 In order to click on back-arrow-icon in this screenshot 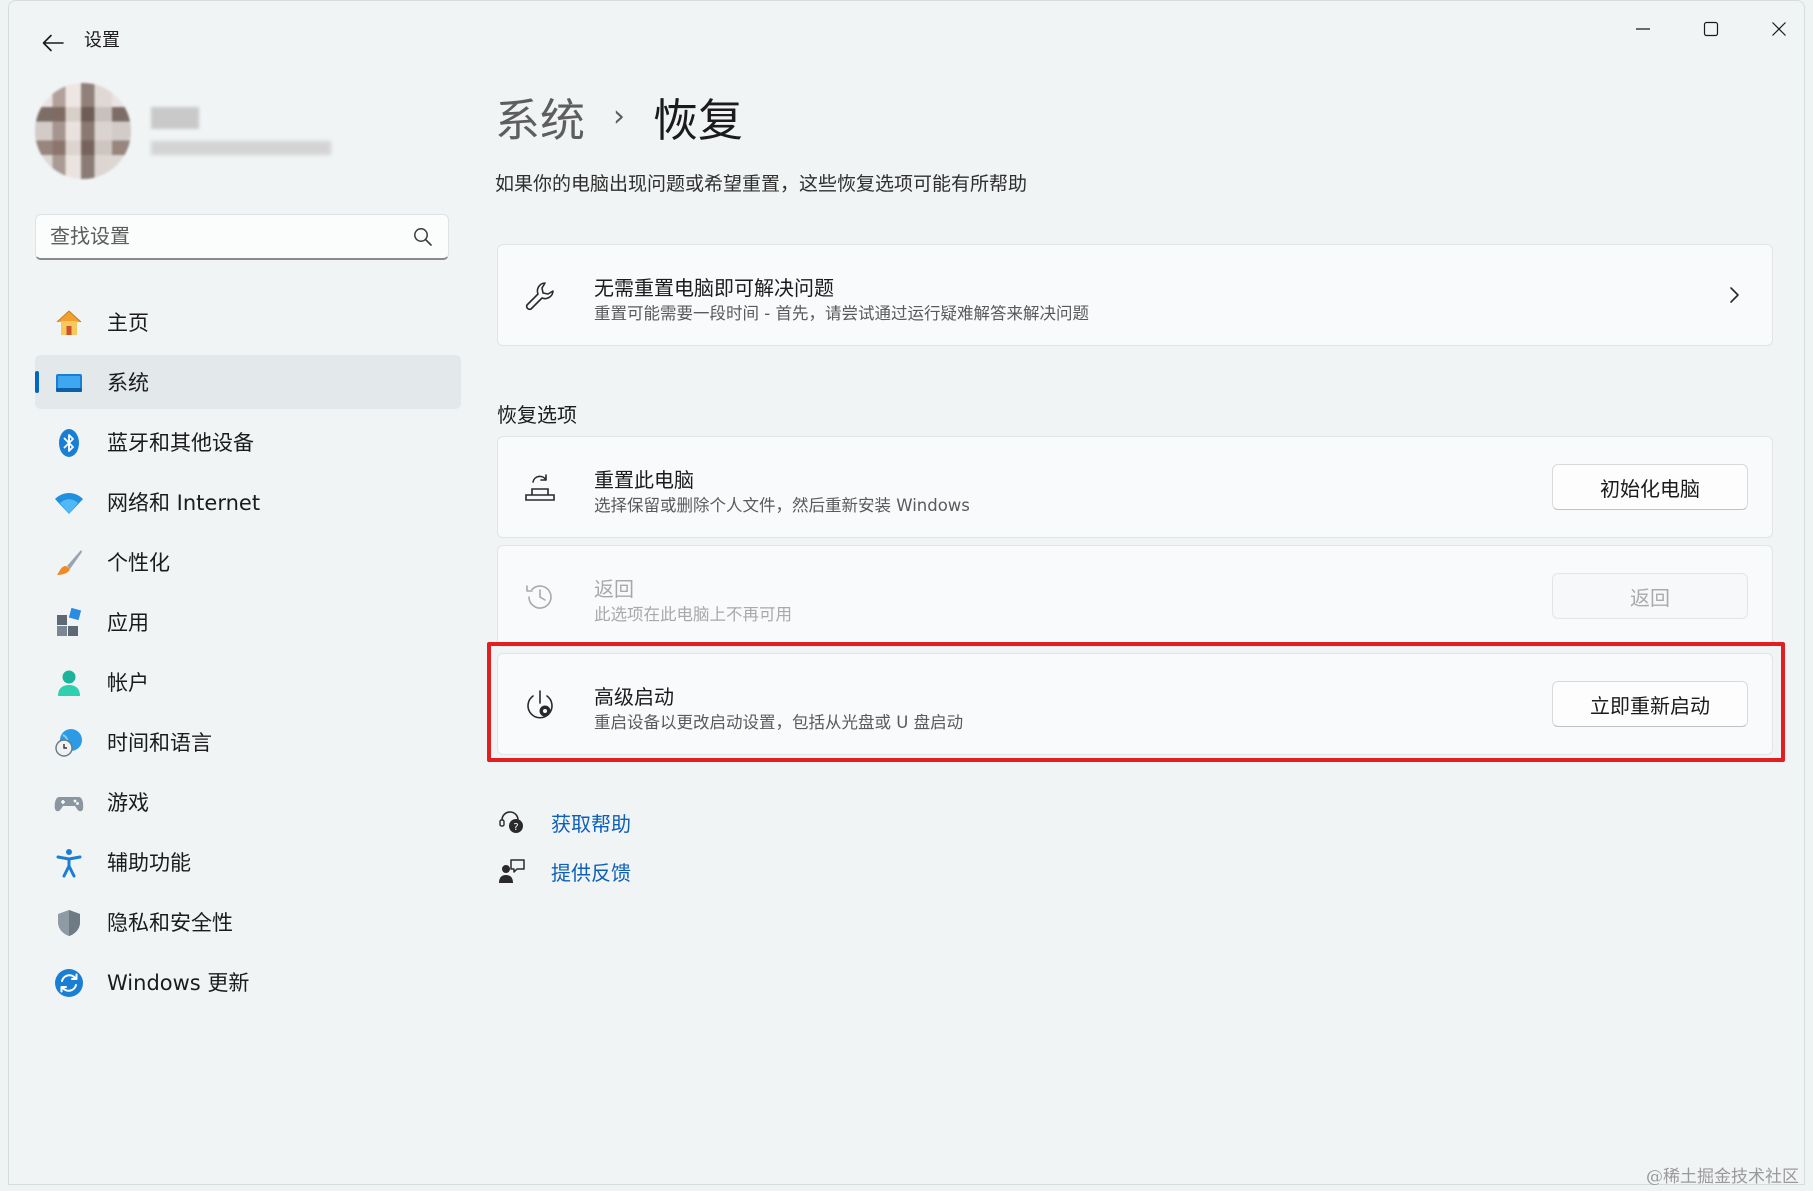, I will do `click(53, 43)`.